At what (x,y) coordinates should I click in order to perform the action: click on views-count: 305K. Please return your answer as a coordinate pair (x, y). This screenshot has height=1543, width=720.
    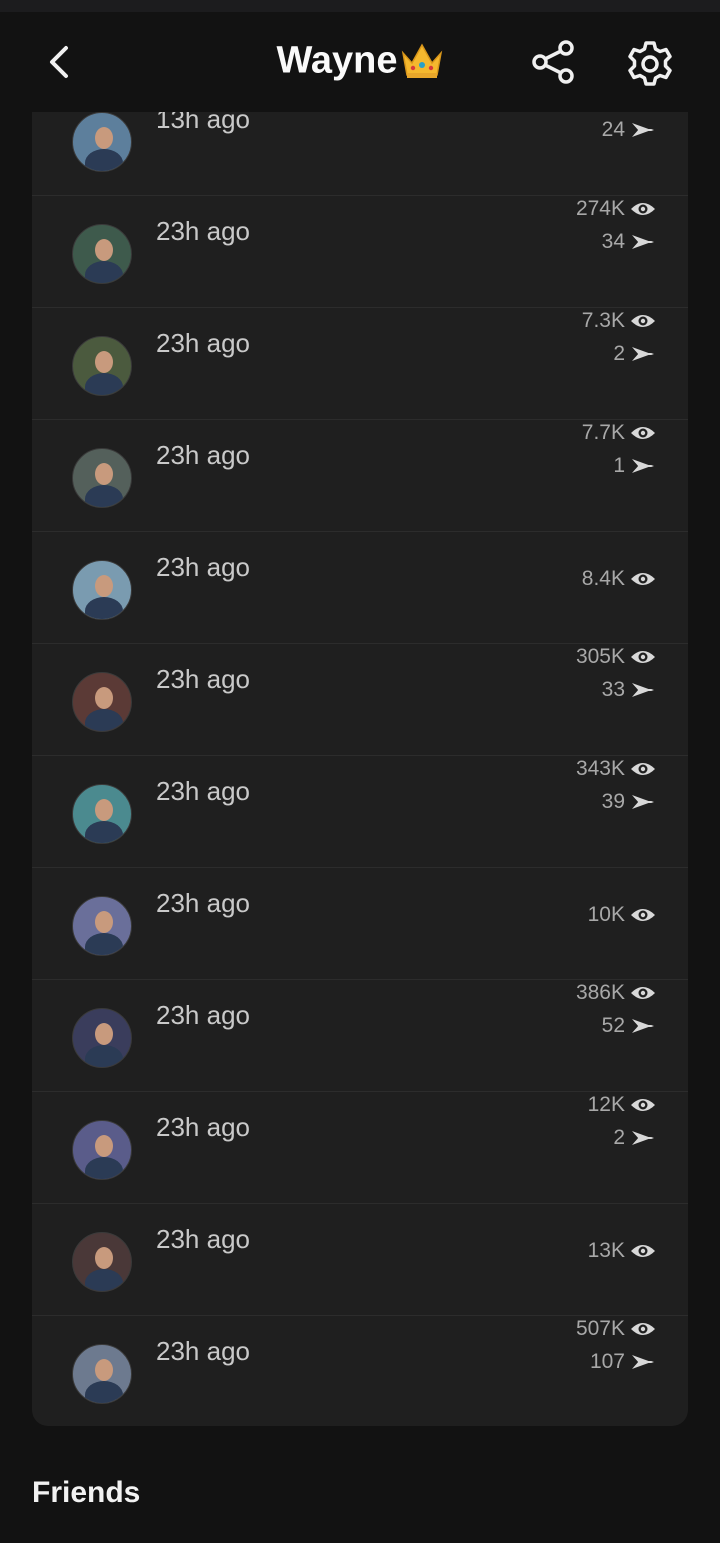
    Looking at the image, I should click on (616, 657).